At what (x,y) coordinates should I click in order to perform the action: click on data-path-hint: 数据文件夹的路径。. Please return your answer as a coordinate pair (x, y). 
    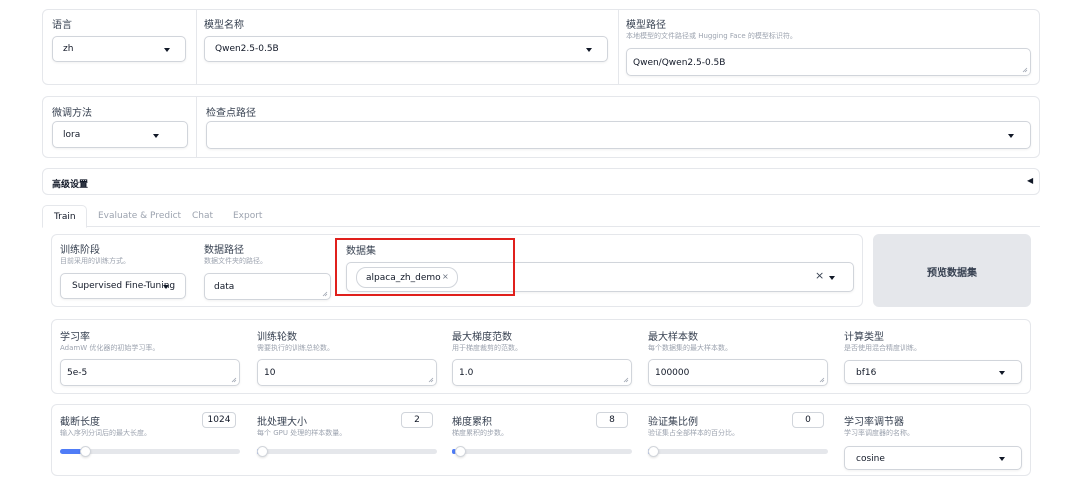
    Looking at the image, I should click on (235, 261).